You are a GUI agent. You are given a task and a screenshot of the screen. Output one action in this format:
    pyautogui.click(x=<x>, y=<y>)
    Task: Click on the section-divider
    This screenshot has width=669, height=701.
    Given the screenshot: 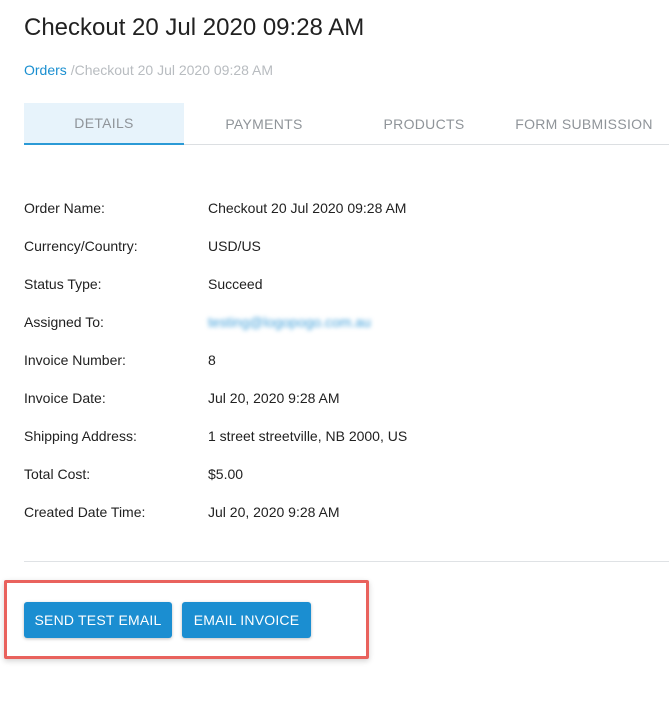 What is the action you would take?
    pyautogui.click(x=346, y=561)
    